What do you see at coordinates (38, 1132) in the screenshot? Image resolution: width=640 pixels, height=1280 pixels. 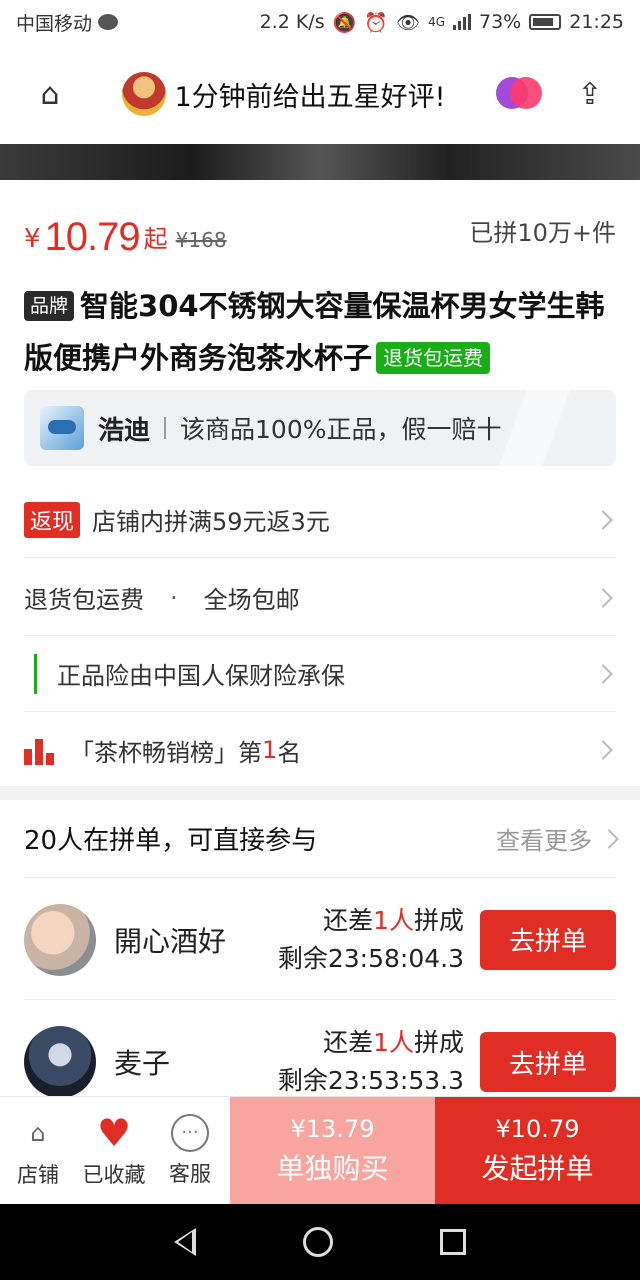 I see `store-icon: ⌂` at bounding box center [38, 1132].